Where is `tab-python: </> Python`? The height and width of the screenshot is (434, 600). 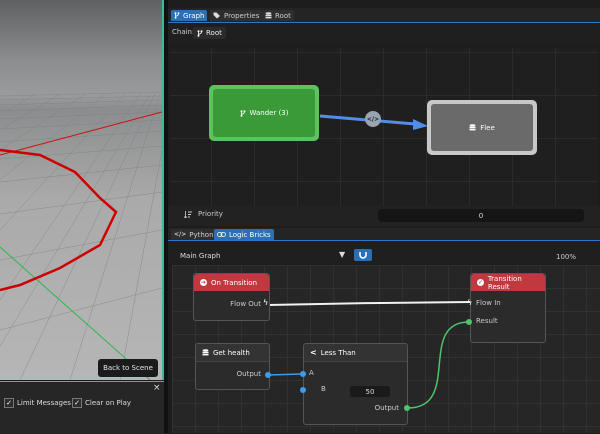 tab-python: </> Python is located at coordinates (194, 234).